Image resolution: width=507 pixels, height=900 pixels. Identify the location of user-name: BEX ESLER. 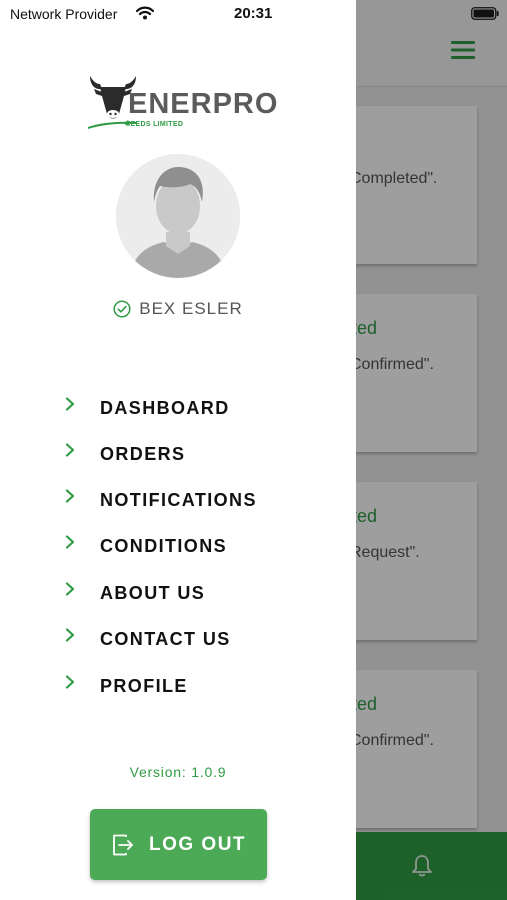
(191, 308).